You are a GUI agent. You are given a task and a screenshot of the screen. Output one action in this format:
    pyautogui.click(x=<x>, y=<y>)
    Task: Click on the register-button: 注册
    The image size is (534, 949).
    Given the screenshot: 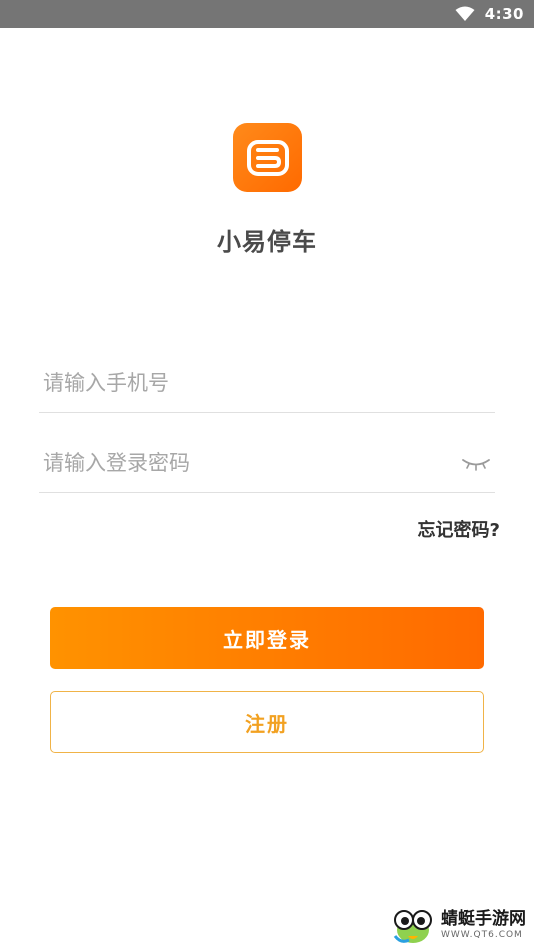 What is the action you would take?
    pyautogui.click(x=267, y=722)
    